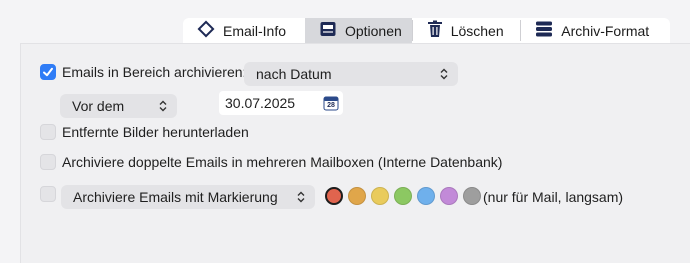 This screenshot has height=263, width=690. What do you see at coordinates (48, 194) in the screenshot?
I see `flag-archive-checkbox` at bounding box center [48, 194].